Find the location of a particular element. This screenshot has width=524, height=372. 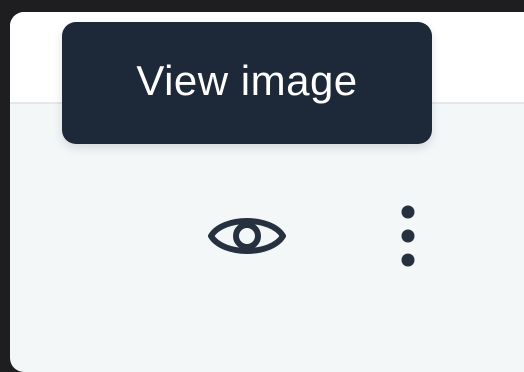

more-options-button is located at coordinates (408, 236).